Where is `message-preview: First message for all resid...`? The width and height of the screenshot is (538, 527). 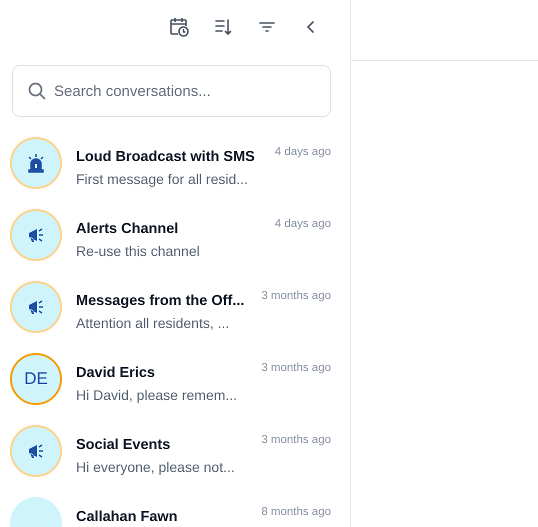 message-preview: First message for all resid... is located at coordinates (162, 179).